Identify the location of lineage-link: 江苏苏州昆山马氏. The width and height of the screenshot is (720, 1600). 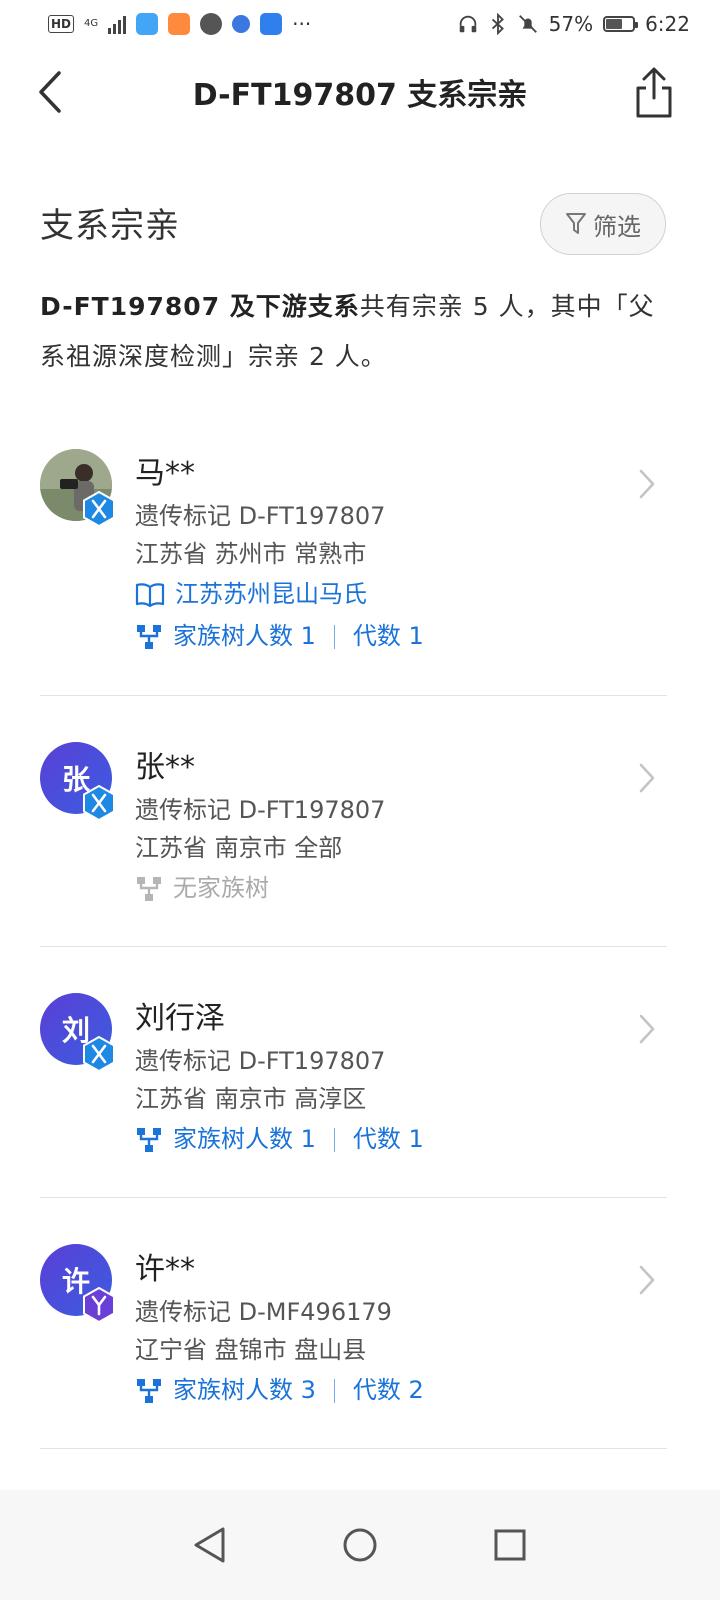
(251, 591).